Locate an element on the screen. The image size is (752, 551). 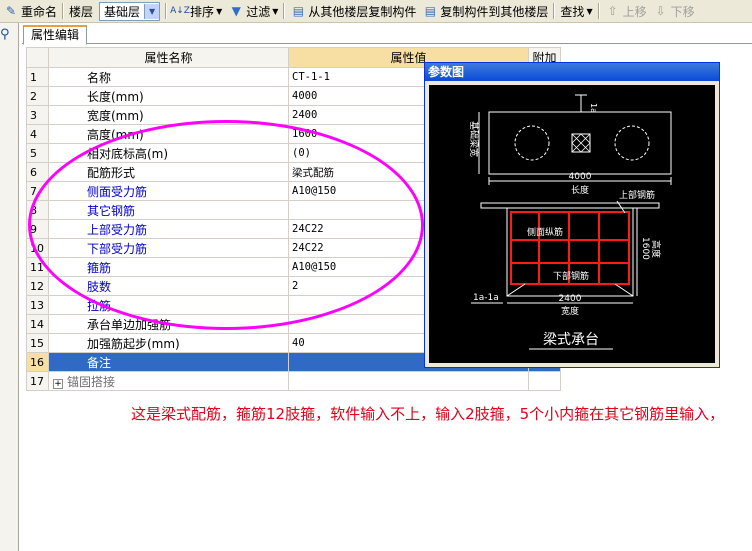
bottom-rebar-label: 下部钢筋 is located at coordinates (571, 276).